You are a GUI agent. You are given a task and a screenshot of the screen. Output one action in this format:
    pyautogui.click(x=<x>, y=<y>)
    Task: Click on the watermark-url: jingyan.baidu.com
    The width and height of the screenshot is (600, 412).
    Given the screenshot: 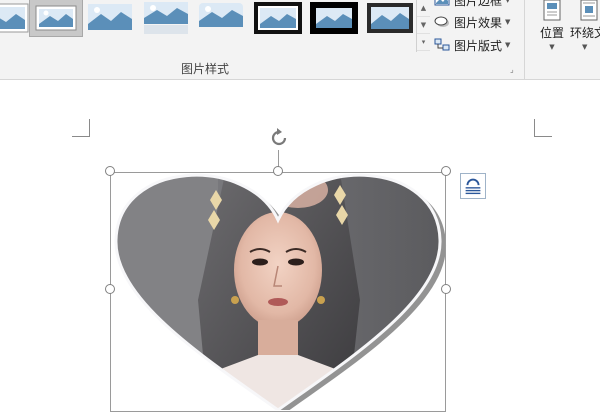 What is the action you would take?
    pyautogui.click(x=515, y=376)
    